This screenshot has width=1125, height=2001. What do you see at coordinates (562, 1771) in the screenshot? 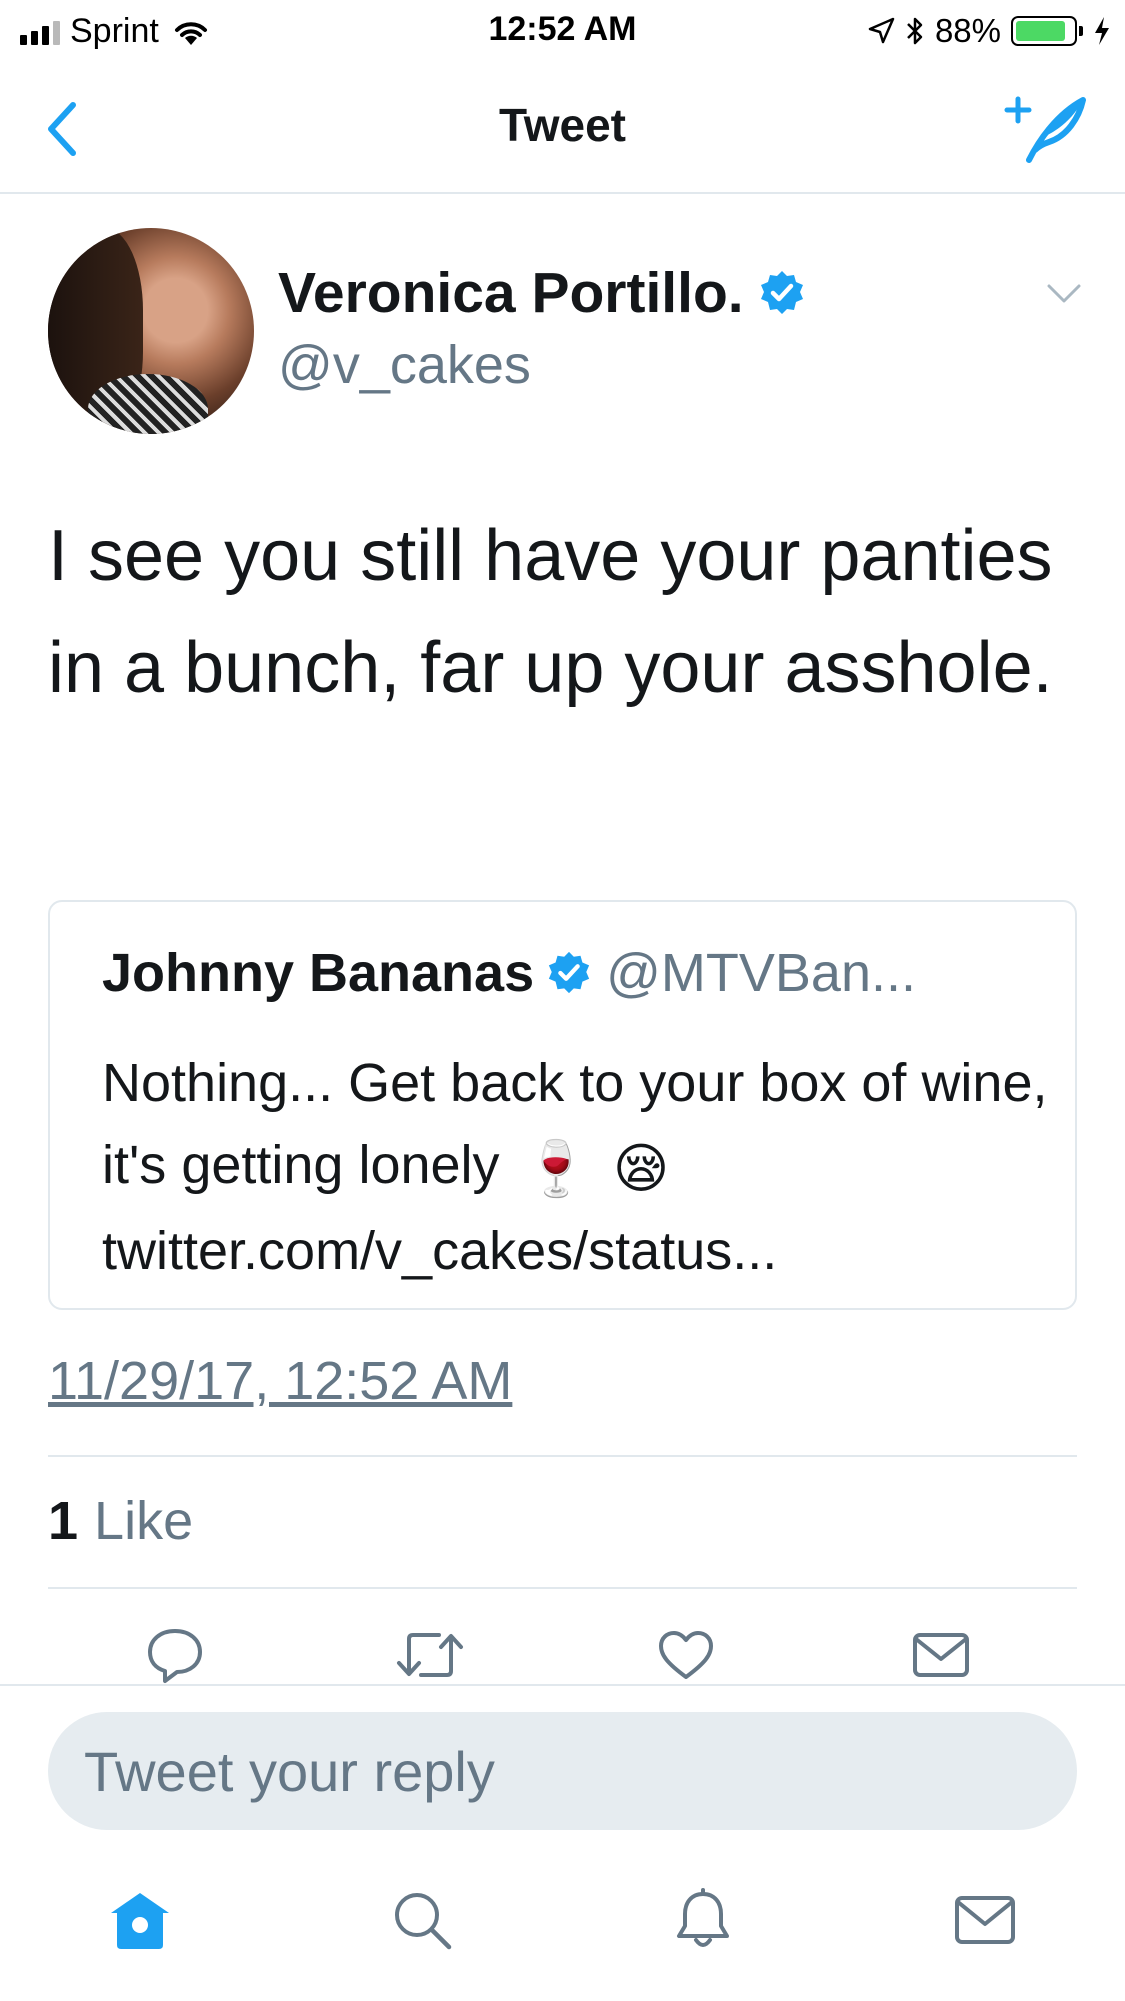
I see `reply-input` at bounding box center [562, 1771].